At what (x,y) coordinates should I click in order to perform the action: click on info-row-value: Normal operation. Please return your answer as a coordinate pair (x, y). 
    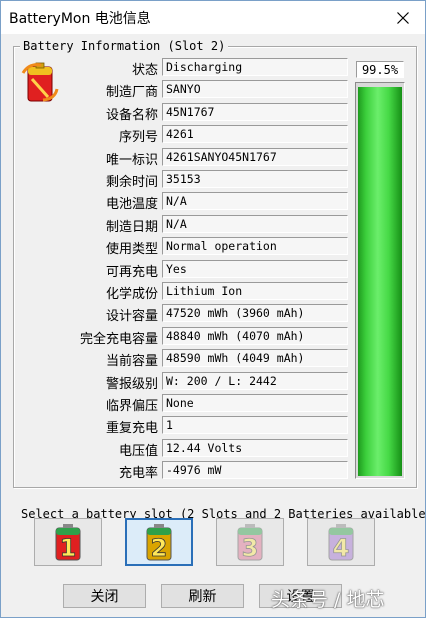
    Looking at the image, I should click on (255, 246).